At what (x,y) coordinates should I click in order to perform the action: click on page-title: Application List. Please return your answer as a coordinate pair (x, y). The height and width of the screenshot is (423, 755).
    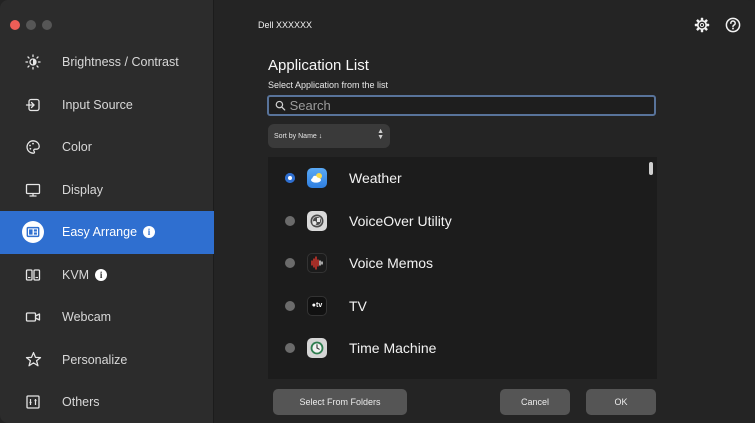
    Looking at the image, I should click on (318, 65).